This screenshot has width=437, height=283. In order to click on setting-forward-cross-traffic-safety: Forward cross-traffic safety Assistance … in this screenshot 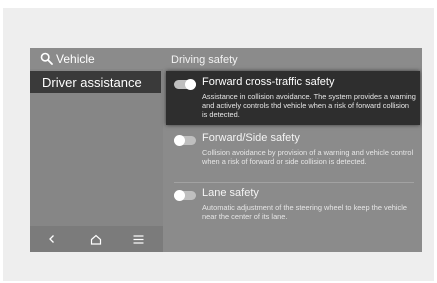, I will do `click(293, 98)`.